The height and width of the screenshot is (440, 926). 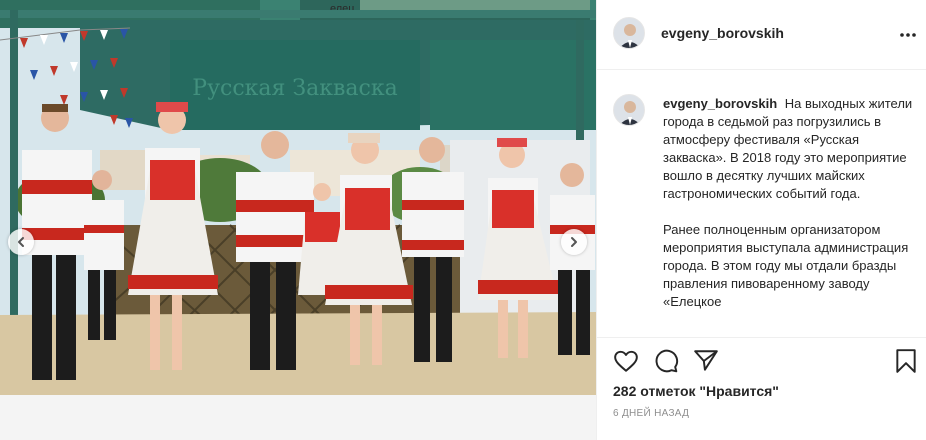 I want to click on like-button, so click(x=626, y=361).